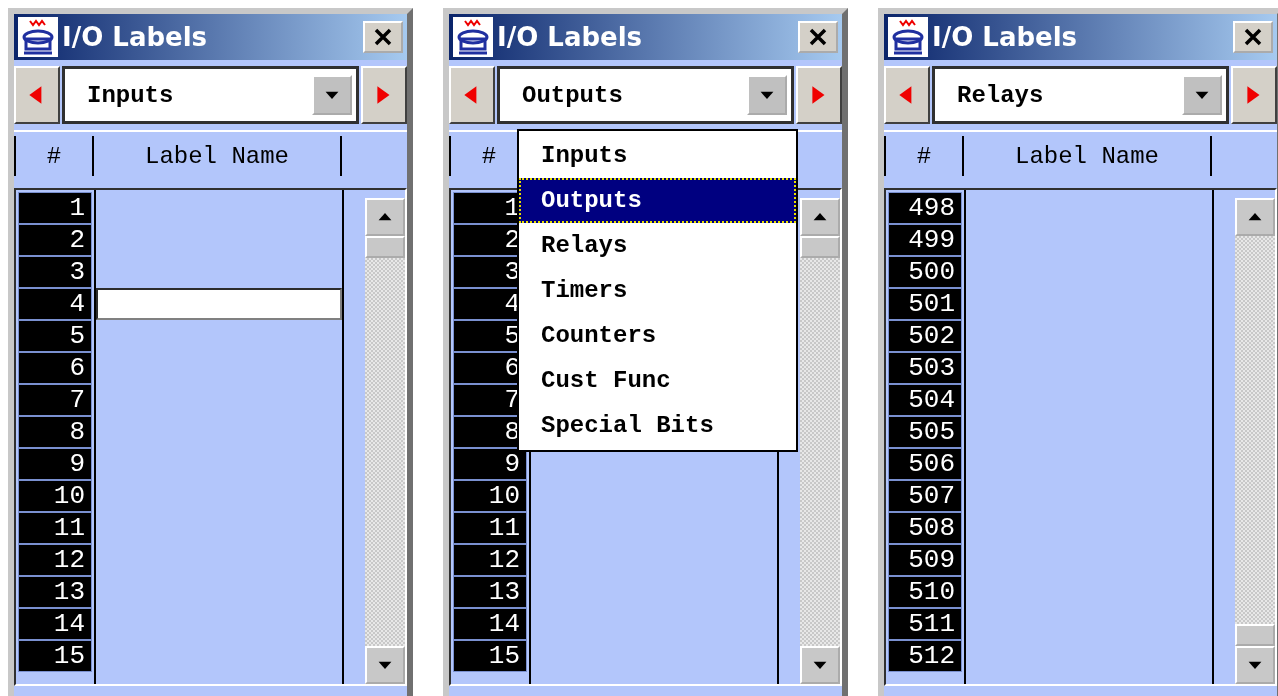 The width and height of the screenshot is (1278, 696). Describe the element at coordinates (55, 400) in the screenshot. I see `row-number: 7` at that location.